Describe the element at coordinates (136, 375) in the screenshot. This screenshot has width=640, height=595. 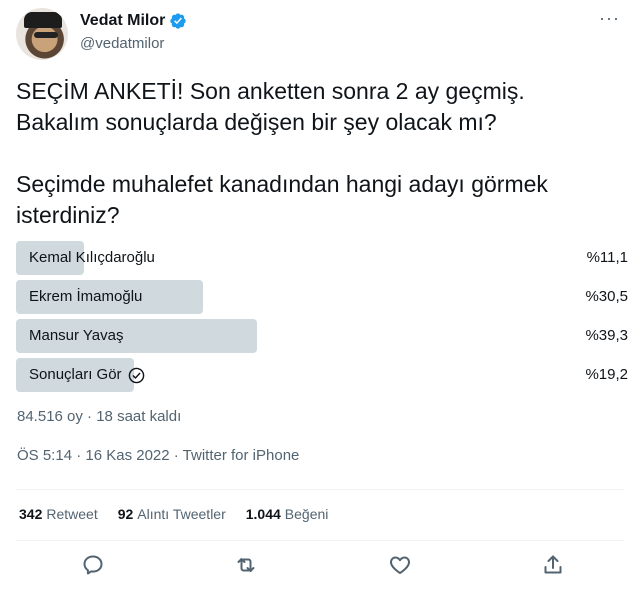
I see `check-circle-icon` at that location.